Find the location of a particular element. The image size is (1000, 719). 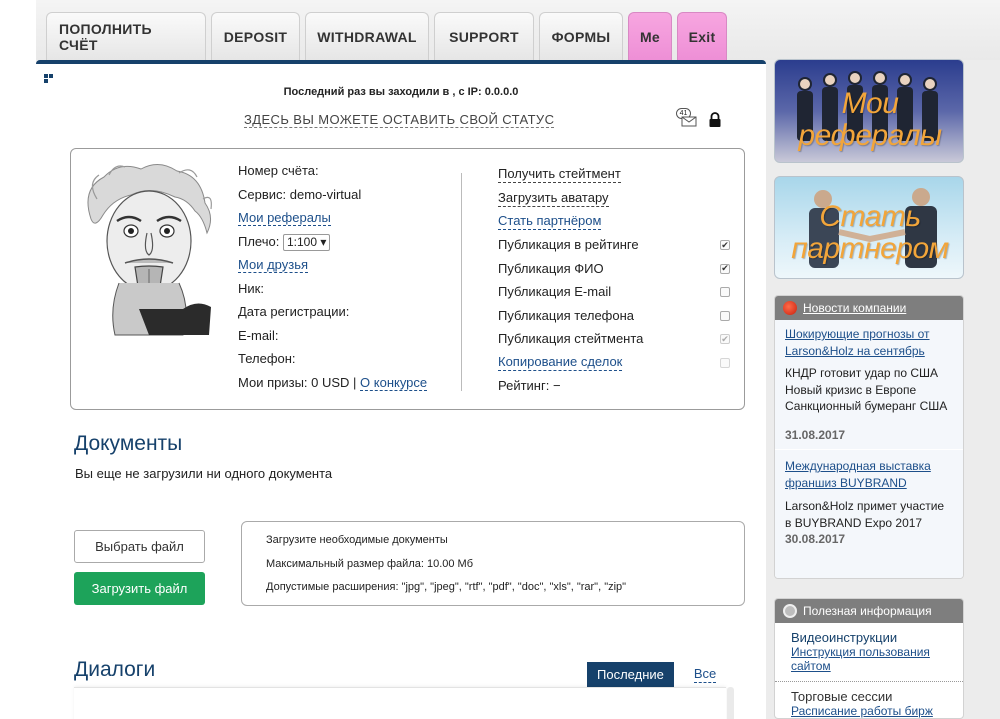

pub-phone-checkbox is located at coordinates (725, 315).